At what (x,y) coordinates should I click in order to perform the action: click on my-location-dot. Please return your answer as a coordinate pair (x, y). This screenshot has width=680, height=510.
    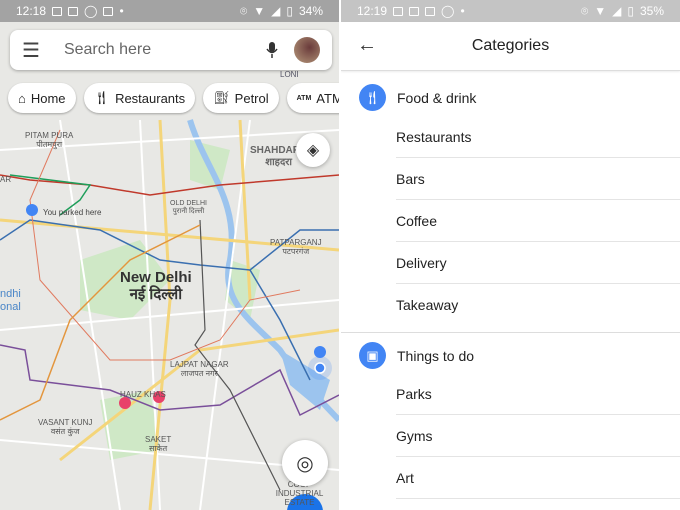
    Looking at the image, I should click on (320, 368).